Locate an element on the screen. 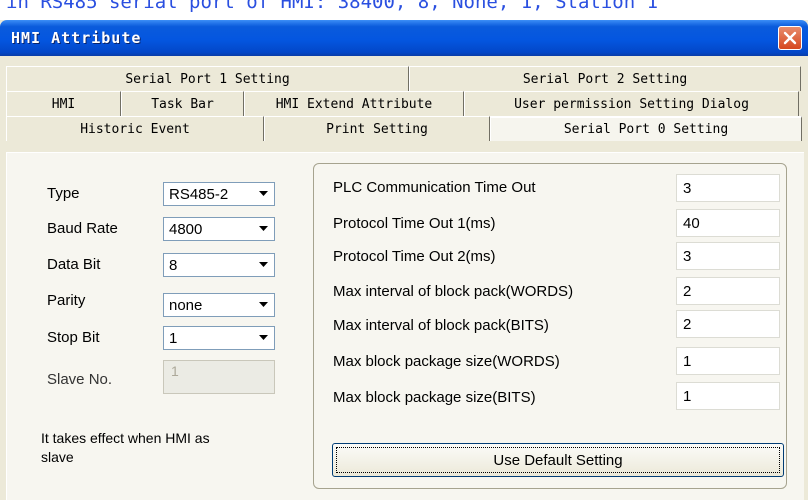  param-label: Protocol Time Out 2(ms) is located at coordinates (414, 256).